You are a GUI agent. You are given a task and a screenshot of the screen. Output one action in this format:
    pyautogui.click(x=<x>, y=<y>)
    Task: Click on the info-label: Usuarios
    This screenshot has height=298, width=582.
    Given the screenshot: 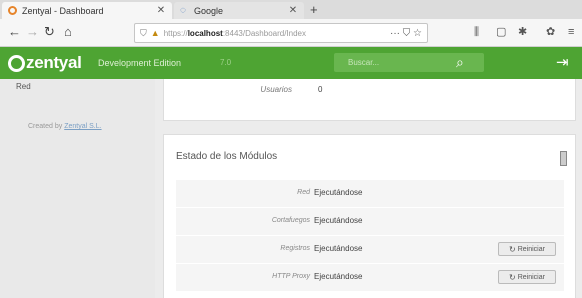 What is the action you would take?
    pyautogui.click(x=276, y=89)
    